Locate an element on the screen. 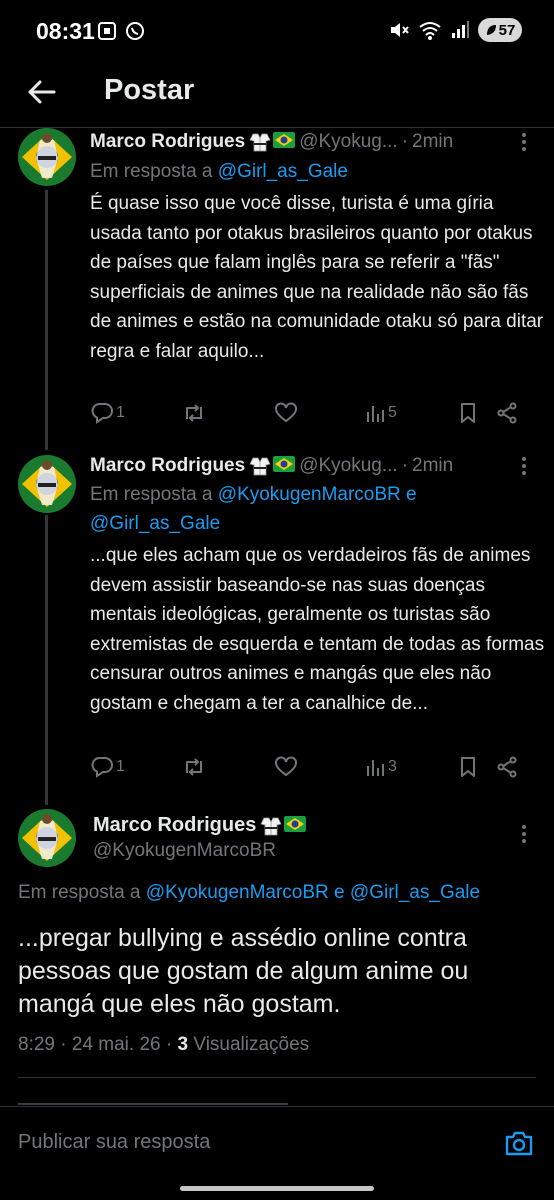  battery-indicator: 57 is located at coordinates (500, 30).